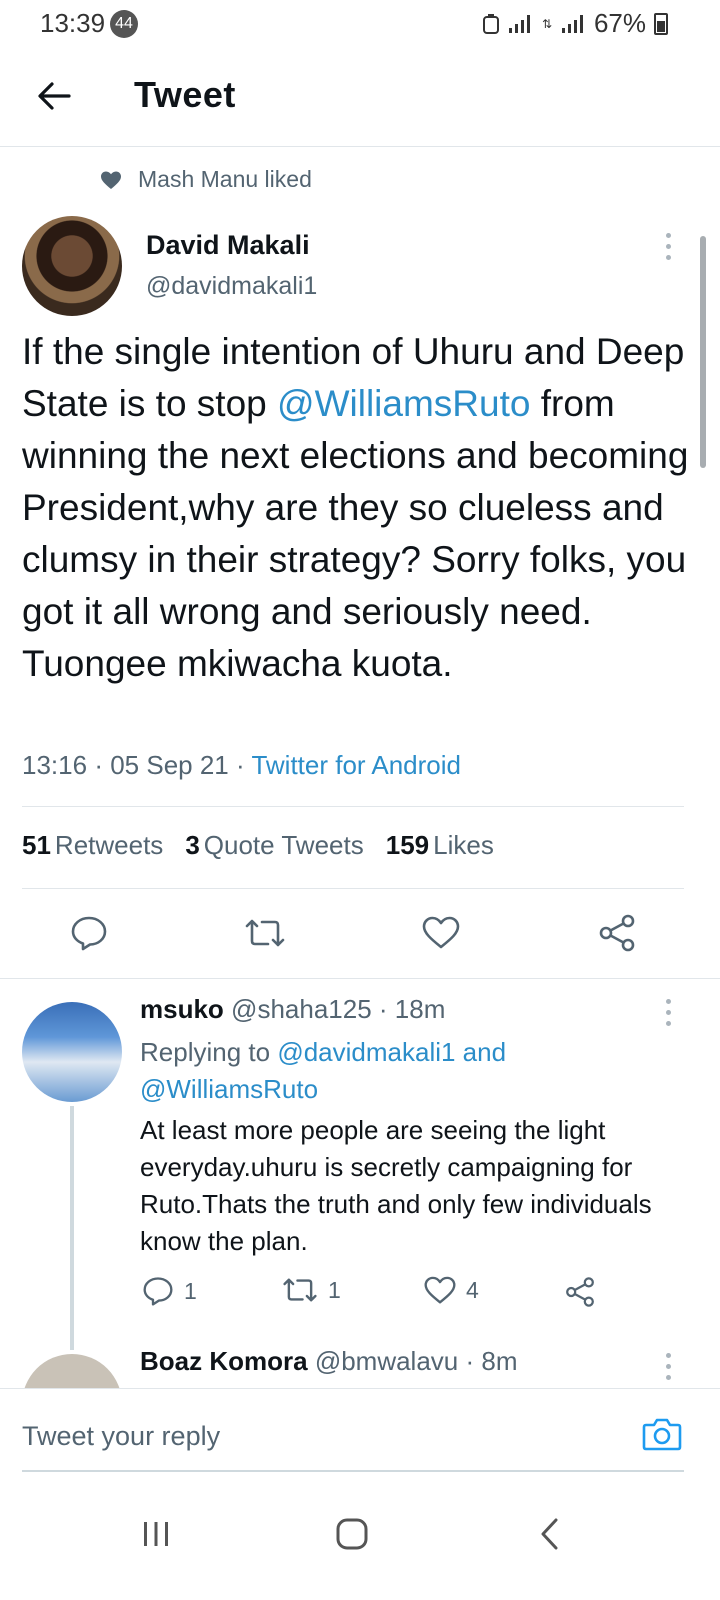 The height and width of the screenshot is (1600, 720). What do you see at coordinates (229, 1089) in the screenshot?
I see `replying-user-link: @WilliamsRuto` at bounding box center [229, 1089].